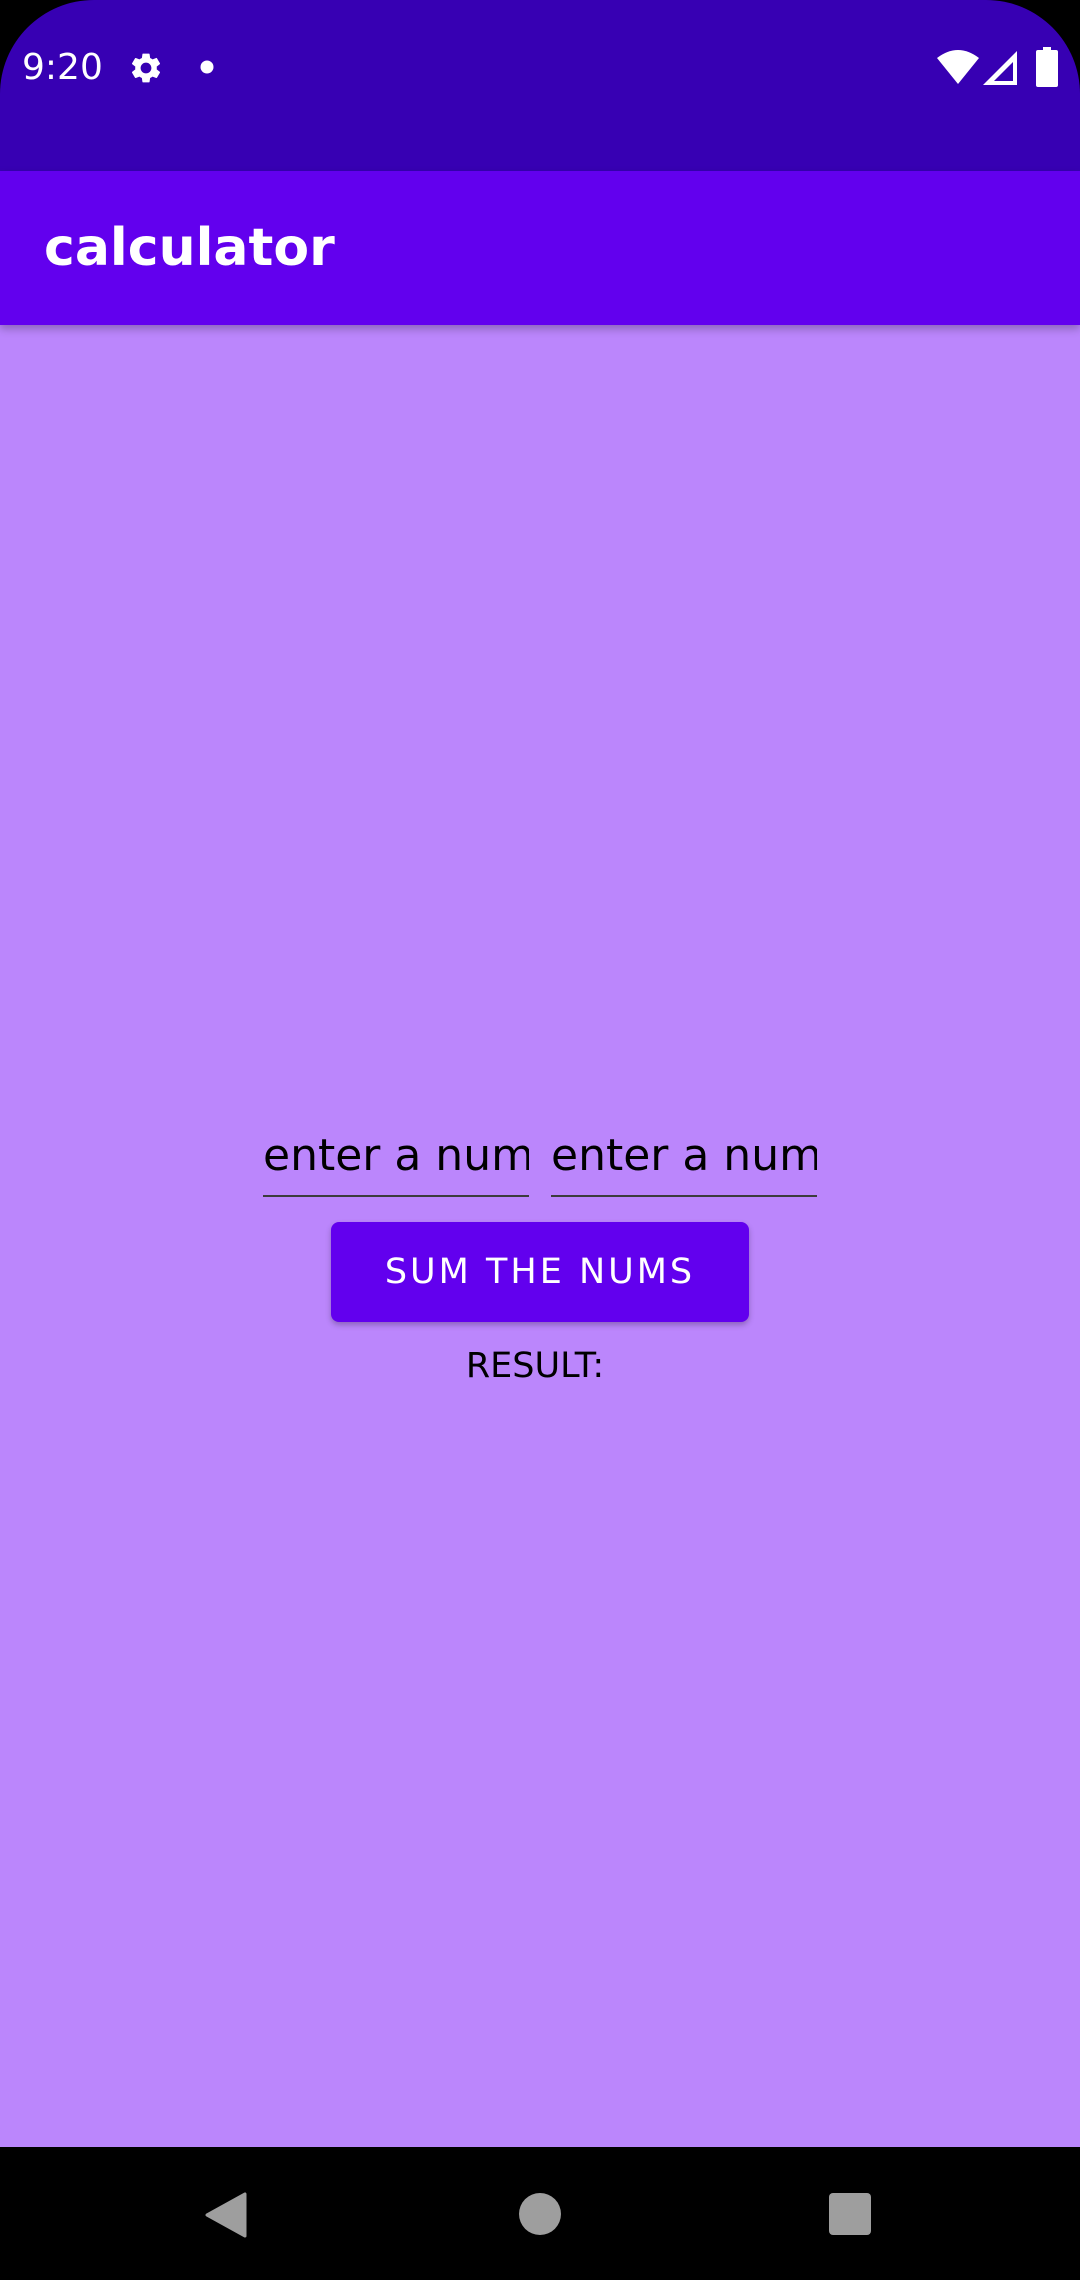 Image resolution: width=1080 pixels, height=2280 pixels. I want to click on back-icon, so click(226, 2215).